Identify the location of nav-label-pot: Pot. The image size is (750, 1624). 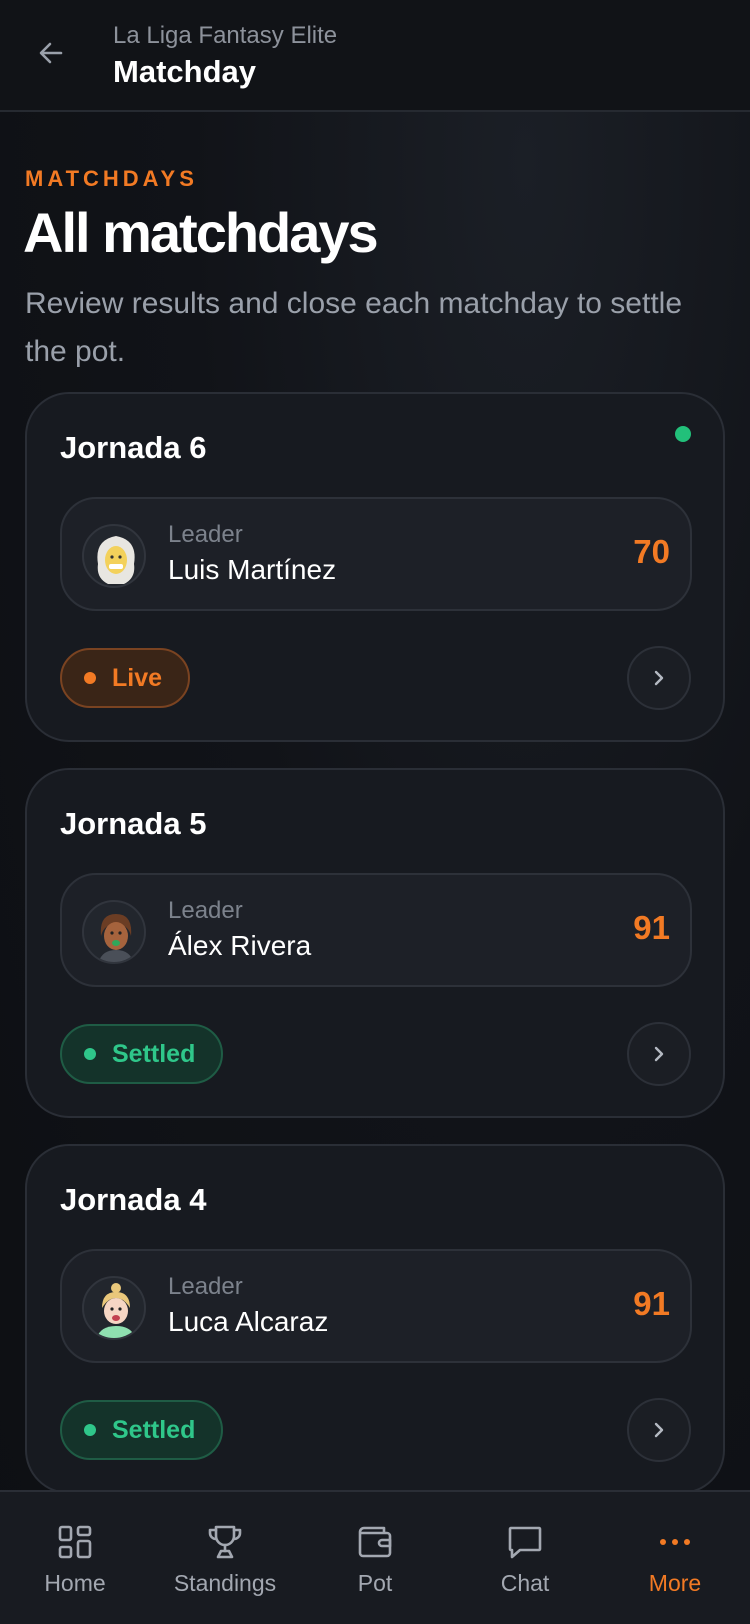
(375, 1583).